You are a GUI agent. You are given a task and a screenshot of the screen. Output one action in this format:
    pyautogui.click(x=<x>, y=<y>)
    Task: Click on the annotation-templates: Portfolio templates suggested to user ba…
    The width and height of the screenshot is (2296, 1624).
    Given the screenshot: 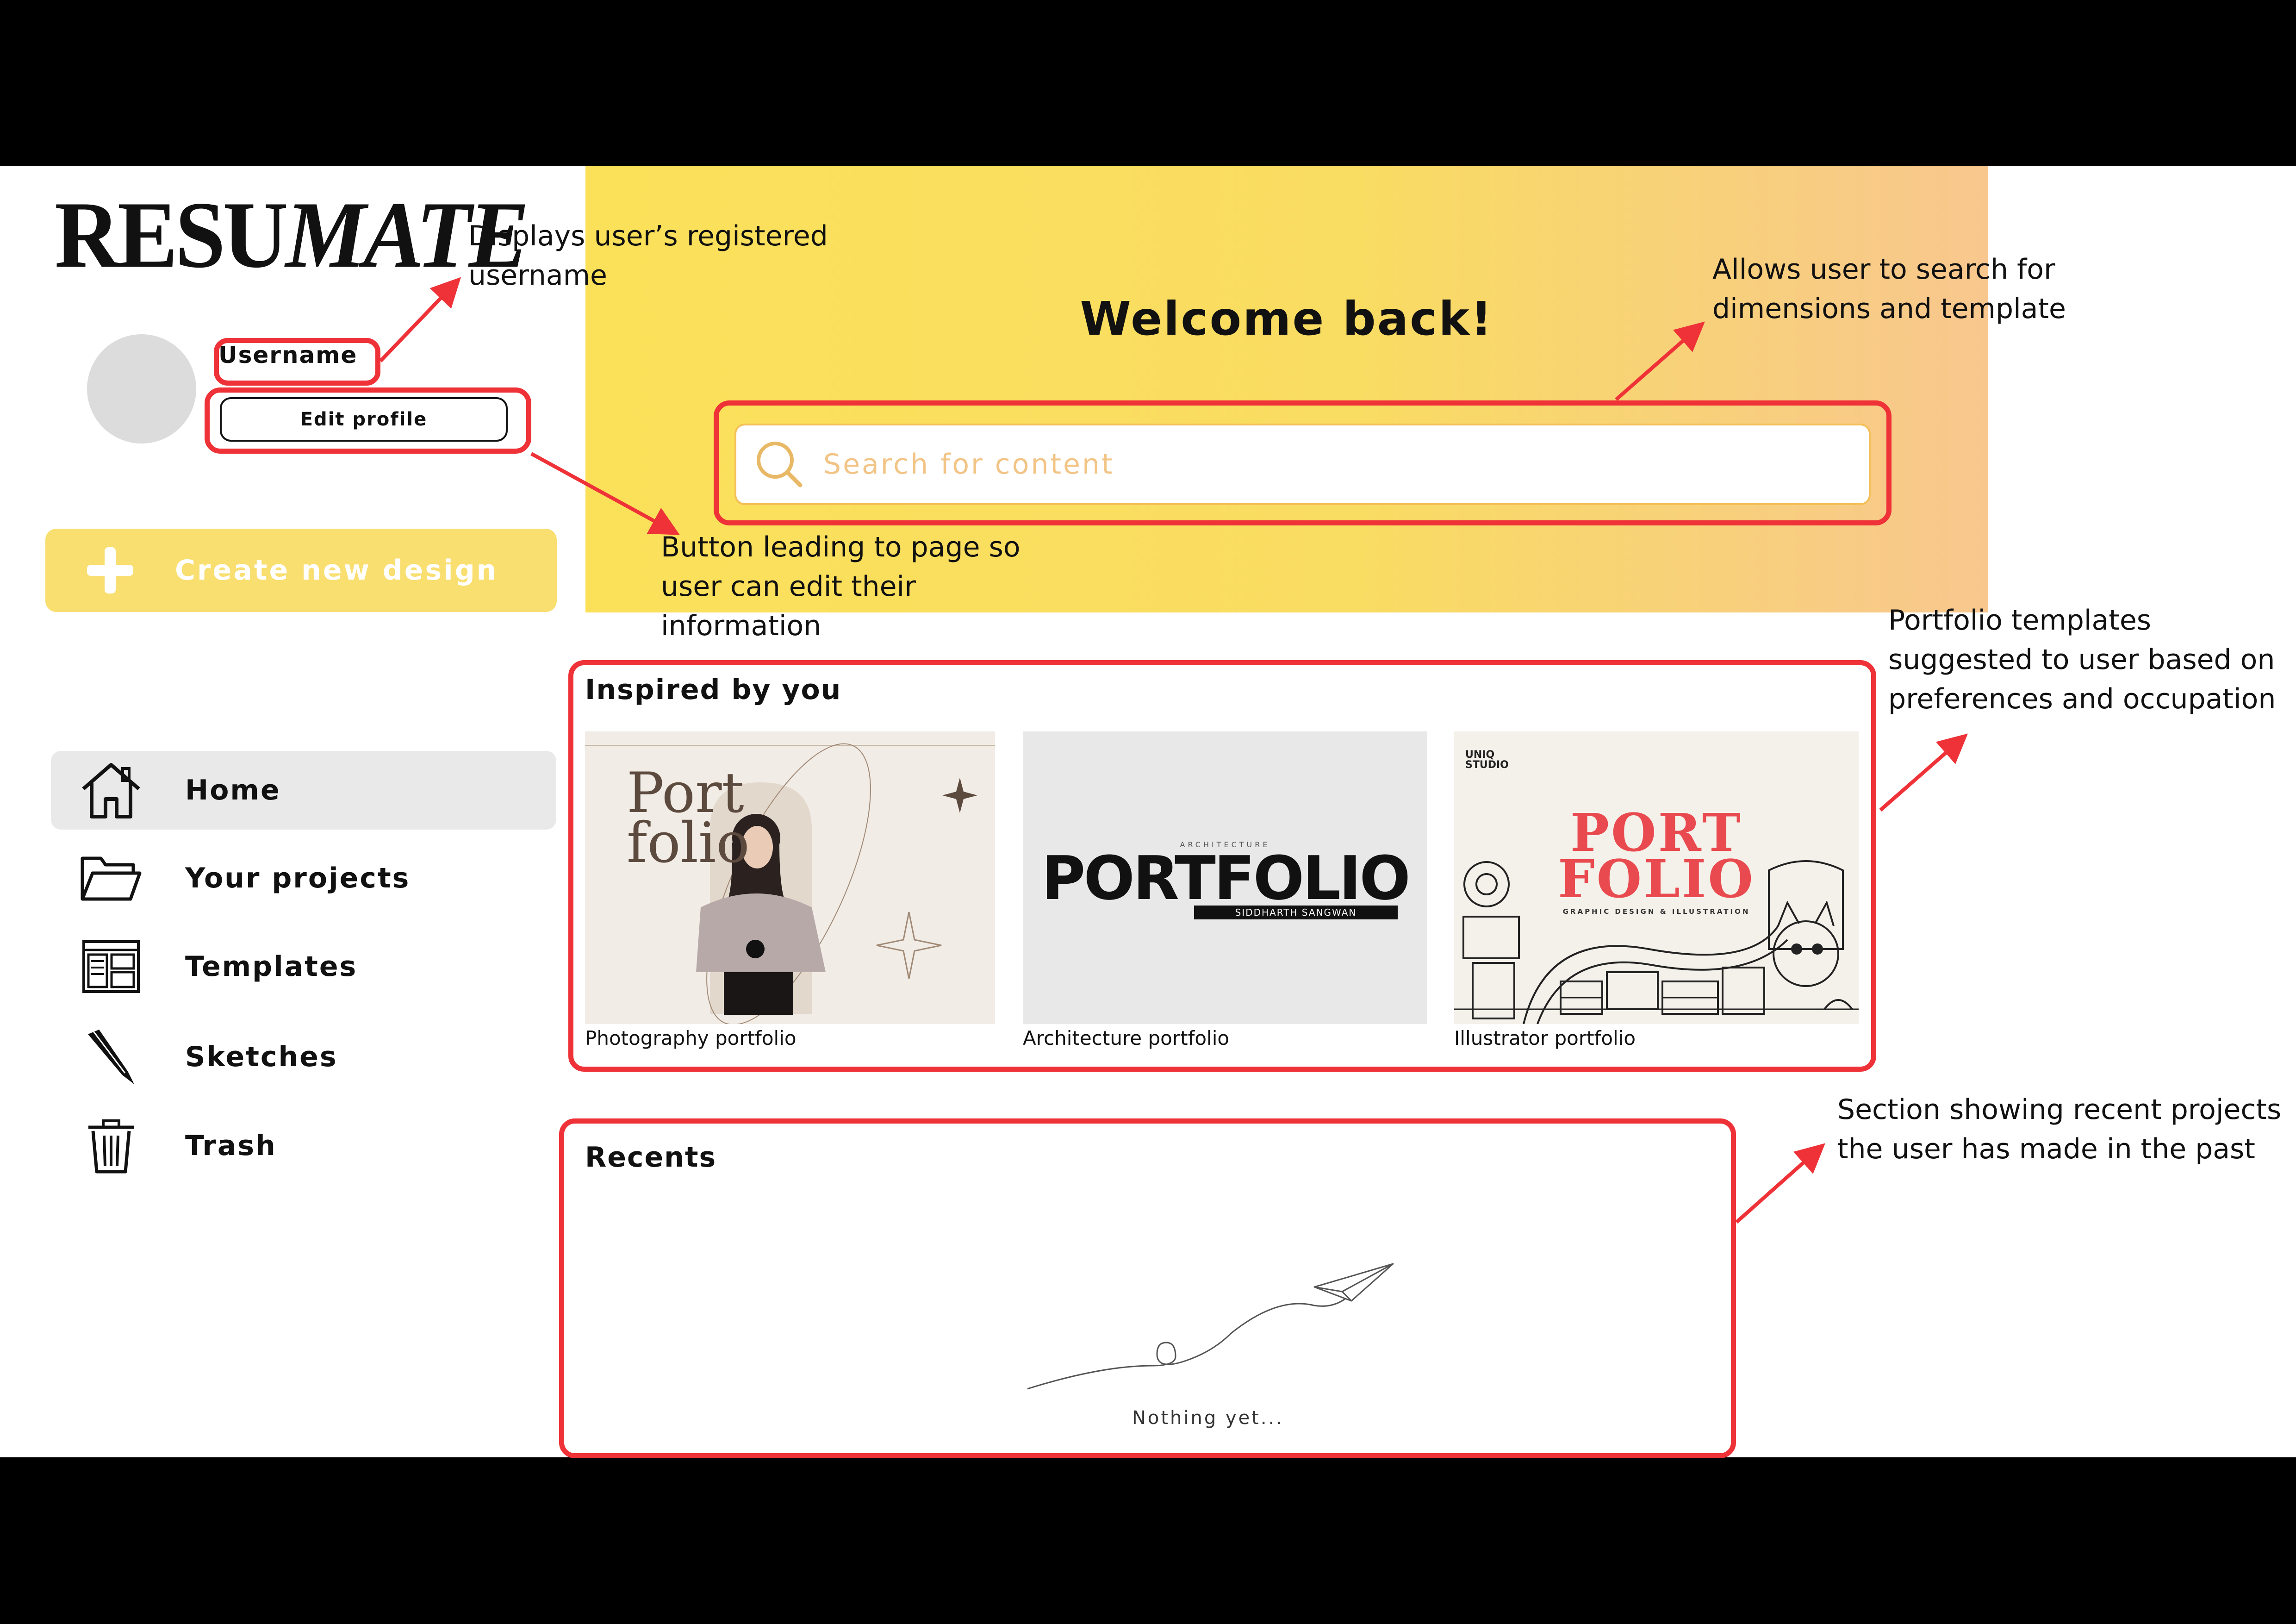 What is the action you would take?
    pyautogui.click(x=2082, y=659)
    